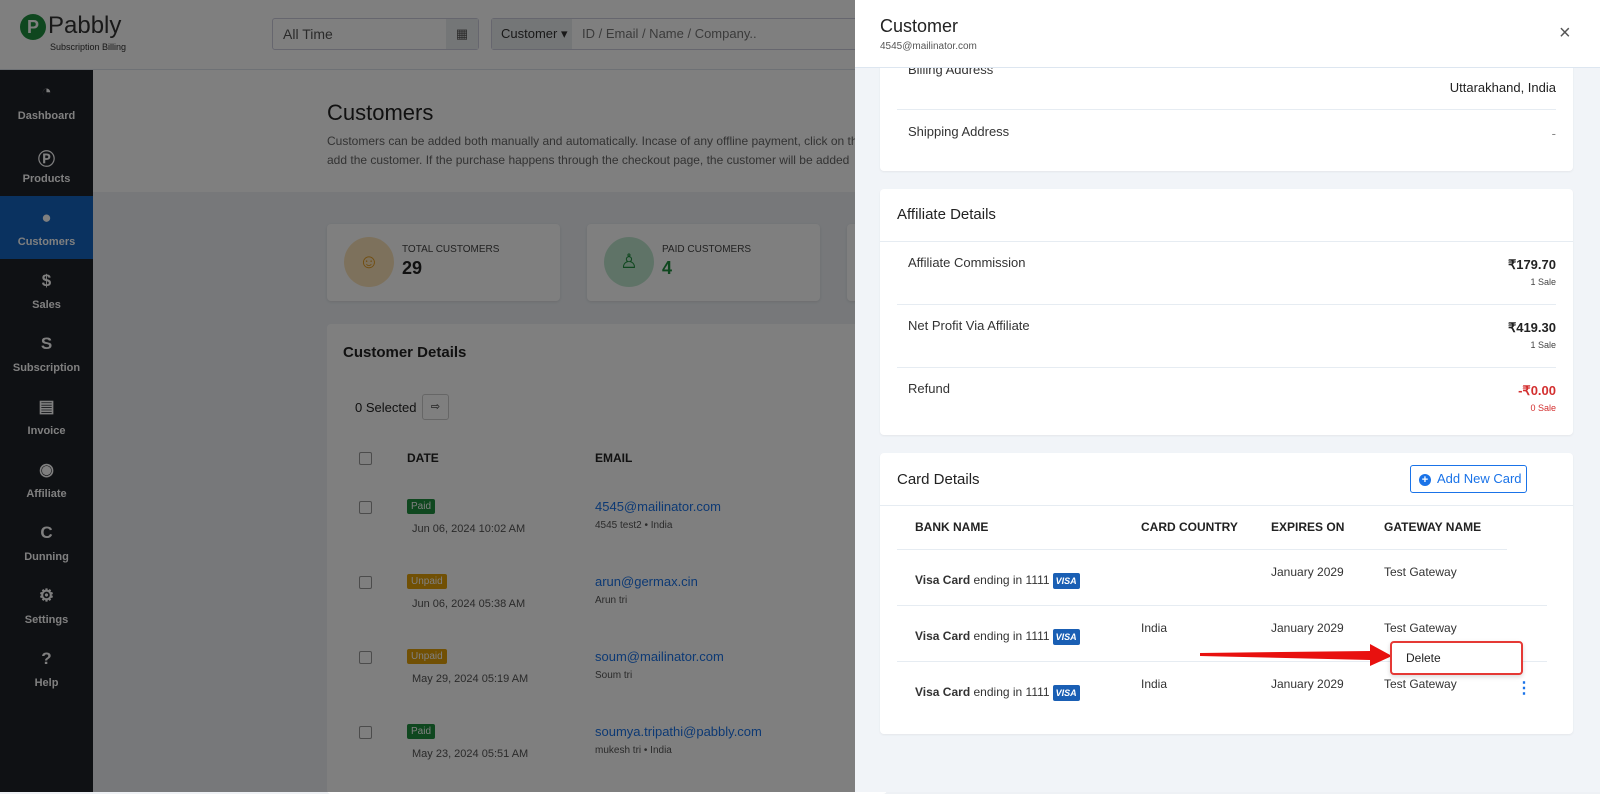  Describe the element at coordinates (967, 262) in the screenshot. I see `affiliate-row-label: Affiliate Commission` at that location.